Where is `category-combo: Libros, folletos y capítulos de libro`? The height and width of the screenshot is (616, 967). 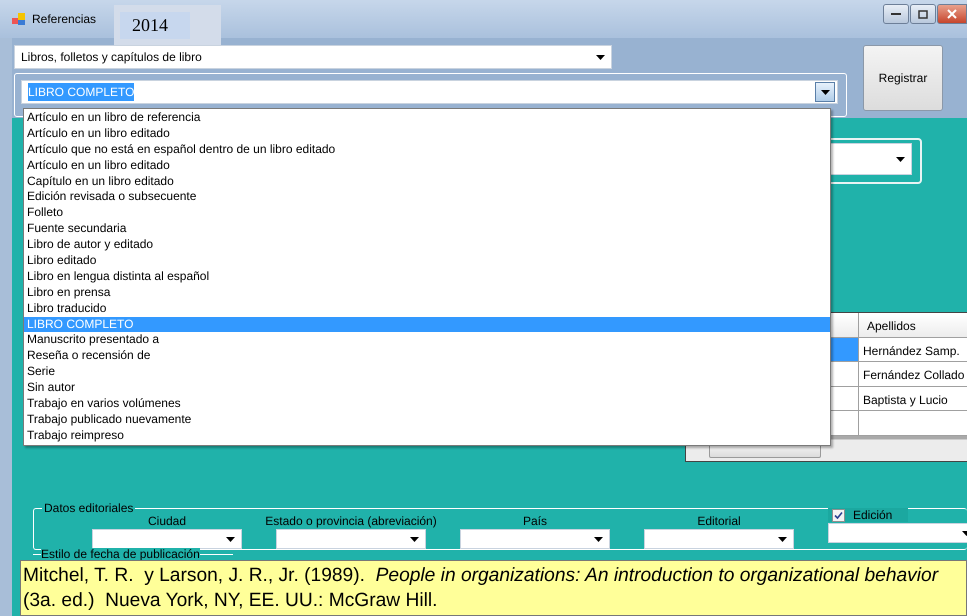 category-combo: Libros, folletos y capítulos de libro is located at coordinates (313, 57).